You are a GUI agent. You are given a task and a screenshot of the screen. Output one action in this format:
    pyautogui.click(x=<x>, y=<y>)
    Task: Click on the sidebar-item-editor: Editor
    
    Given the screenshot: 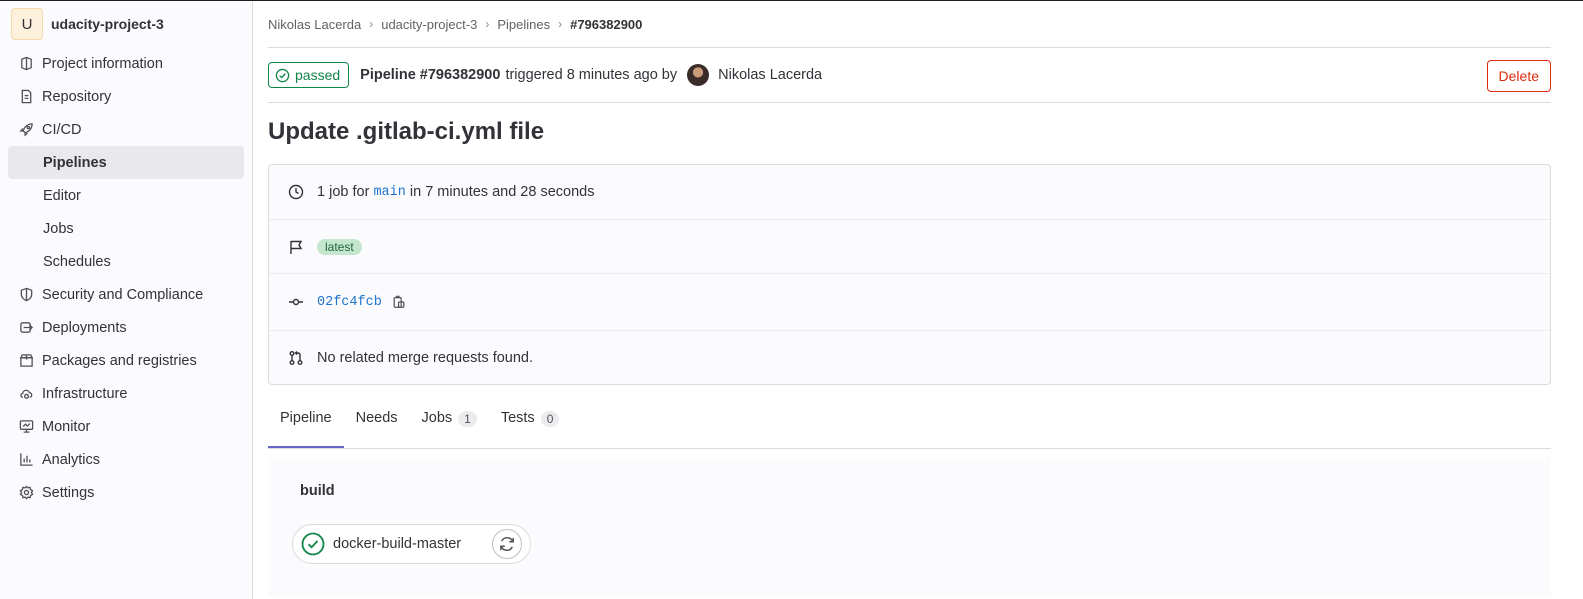 What is the action you would take?
    pyautogui.click(x=126, y=195)
    